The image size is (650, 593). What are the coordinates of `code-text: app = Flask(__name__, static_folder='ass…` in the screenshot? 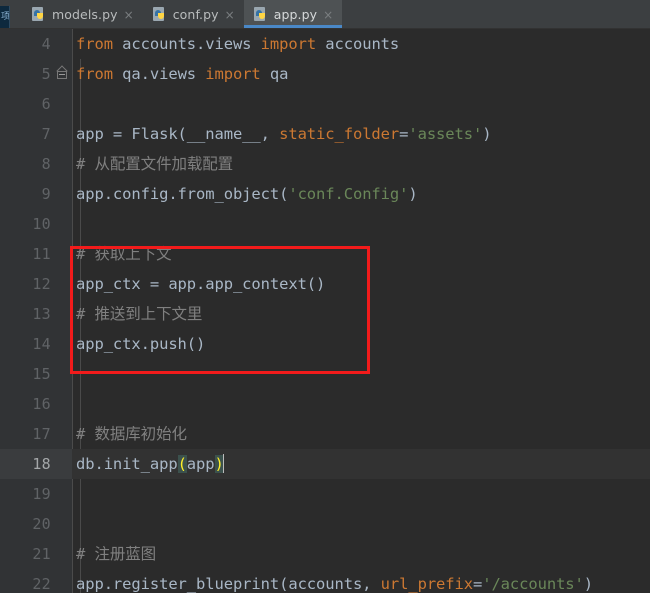 It's located at (279, 134).